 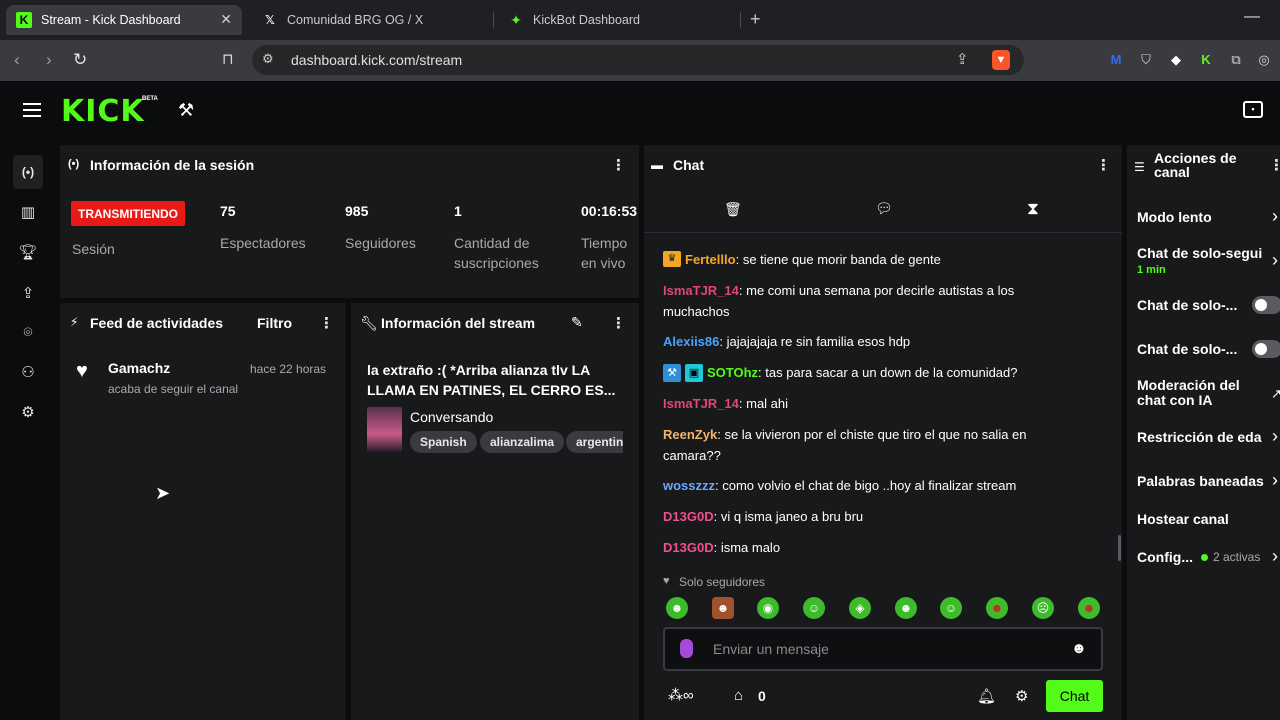 I want to click on action-age-restriction: Restricción de eda, so click(x=1199, y=437).